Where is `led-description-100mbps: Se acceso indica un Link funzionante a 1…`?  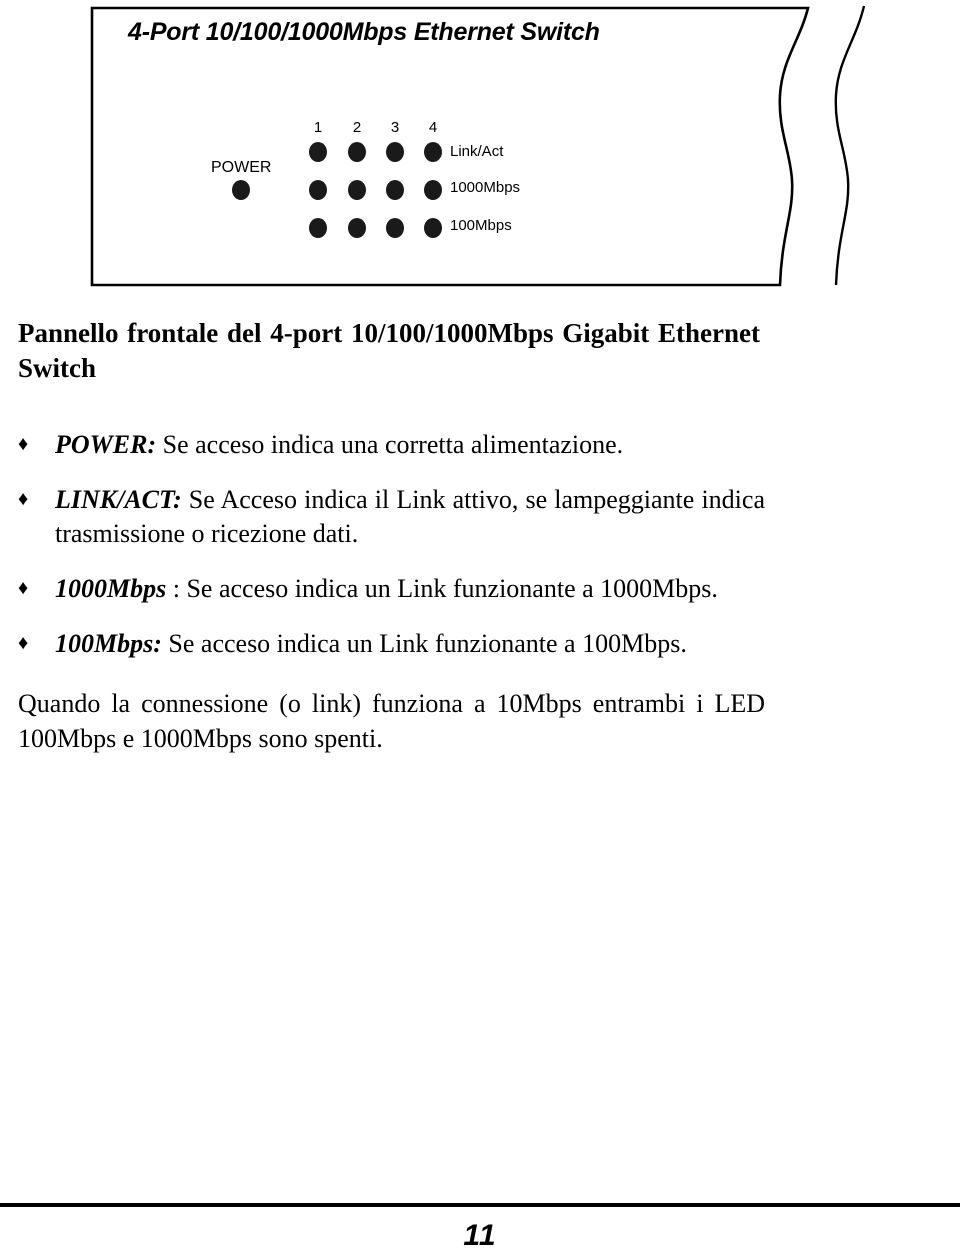 led-description-100mbps: Se acceso indica un Link funzionante a 1… is located at coordinates (424, 643).